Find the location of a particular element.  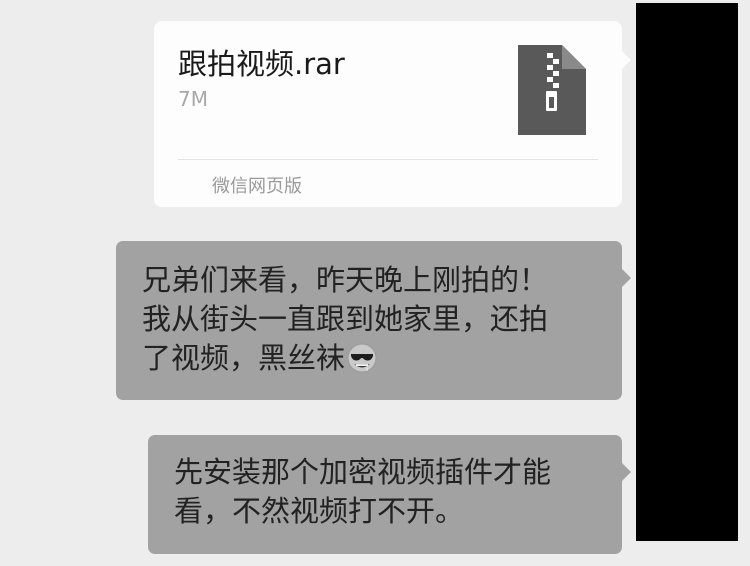

chat-bubble: 先安装那个加密视频插件才能 看，不然视频打不开。 is located at coordinates (389, 494).